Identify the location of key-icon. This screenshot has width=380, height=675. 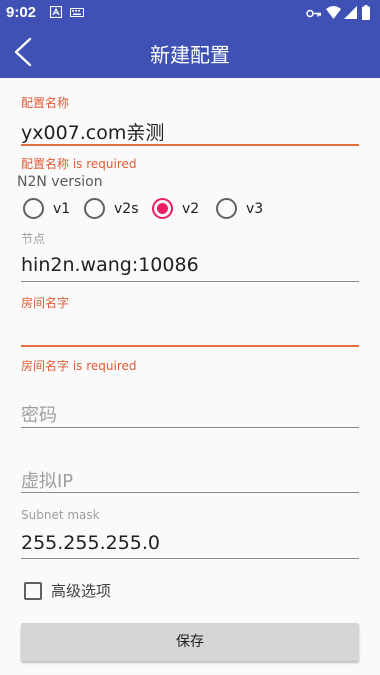
(313, 13).